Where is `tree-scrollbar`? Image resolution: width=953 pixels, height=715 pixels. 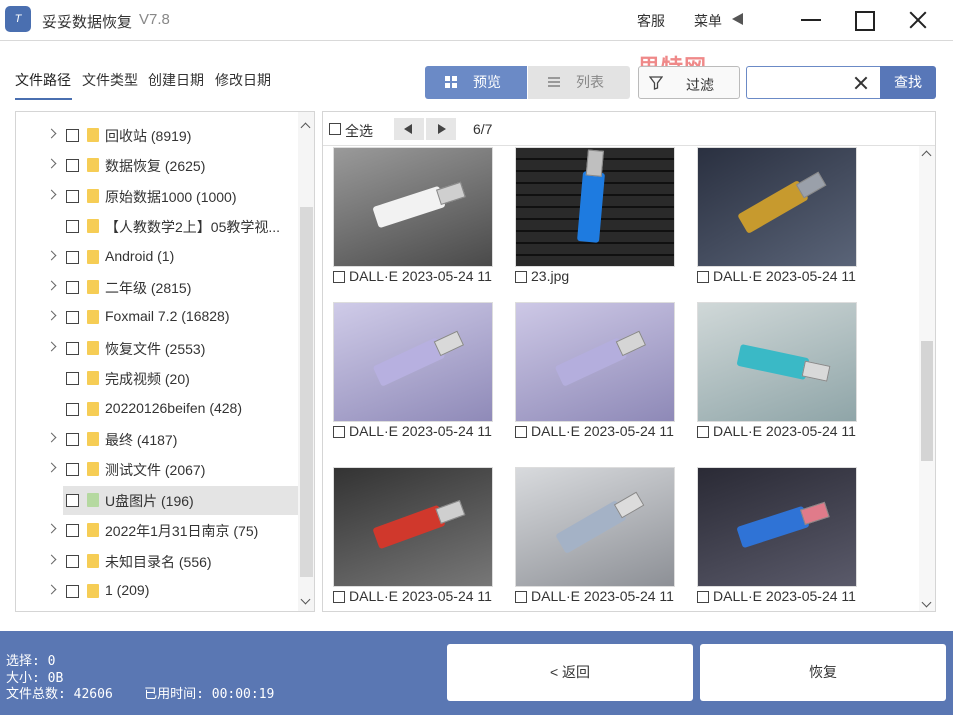 tree-scrollbar is located at coordinates (306, 361).